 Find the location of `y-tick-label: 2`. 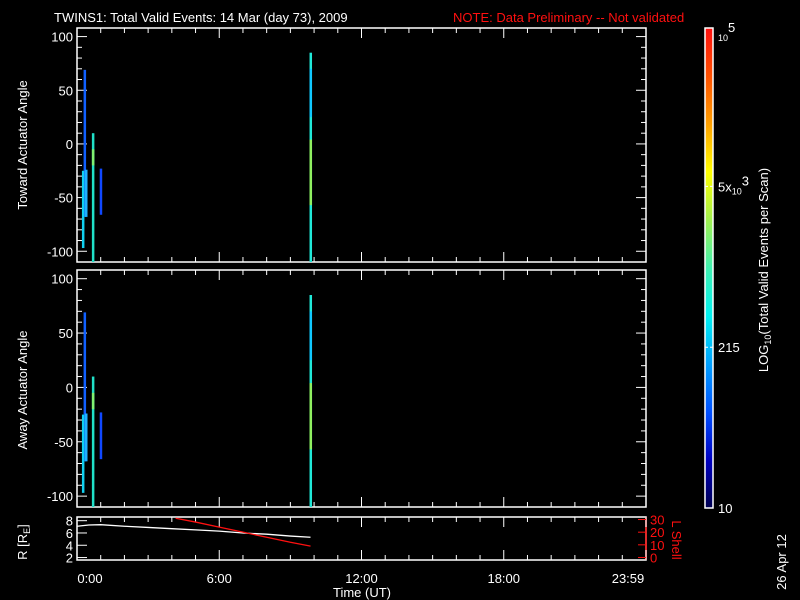

y-tick-label: 2 is located at coordinates (69, 558).